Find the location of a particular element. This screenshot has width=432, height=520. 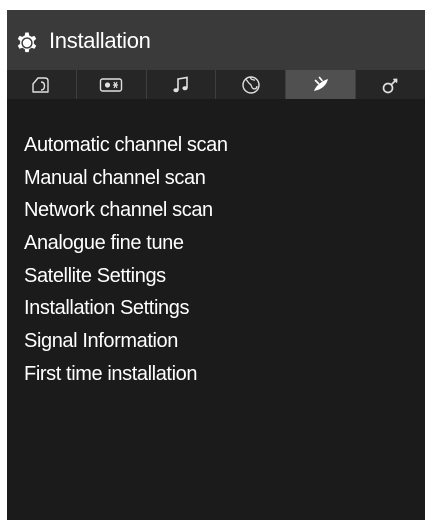

globe-icon is located at coordinates (251, 84).